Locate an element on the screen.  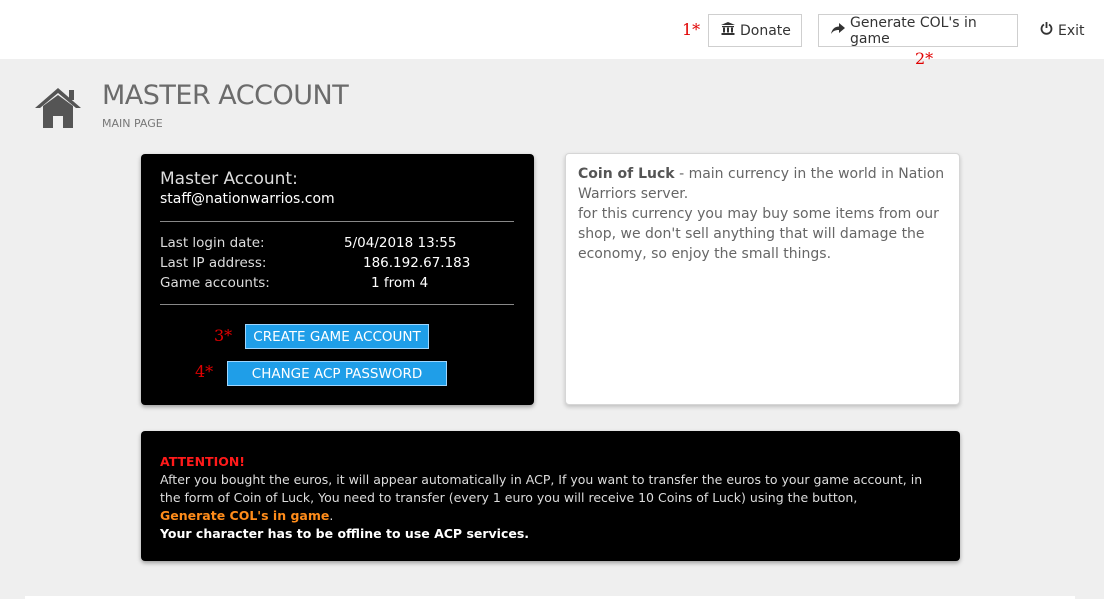
account-email: staff@nationwarrios.com is located at coordinates (247, 199).